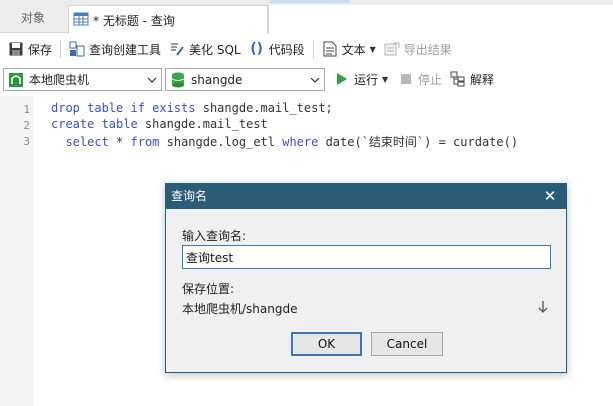 This screenshot has width=613, height=406. I want to click on export-icon, so click(392, 49).